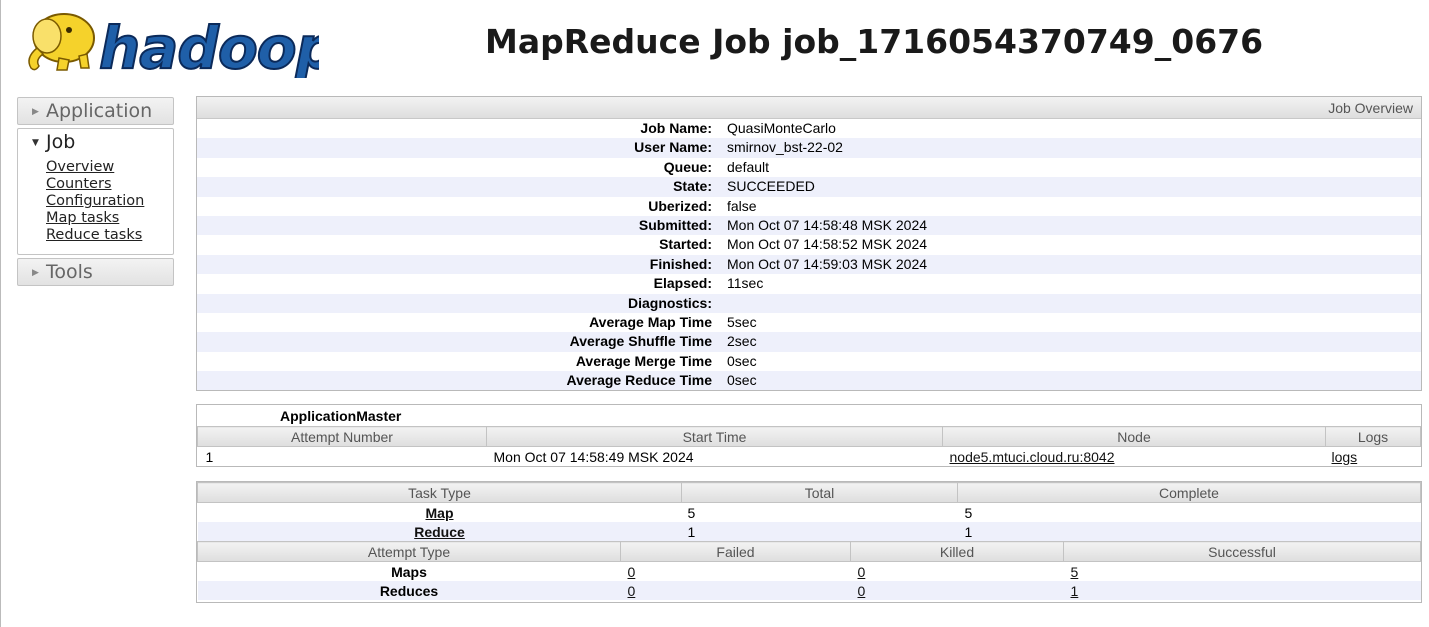 This screenshot has width=1429, height=627. Describe the element at coordinates (827, 263) in the screenshot. I see `overview-value: Mon Oct 07 14:59:03 MSK 2024` at that location.